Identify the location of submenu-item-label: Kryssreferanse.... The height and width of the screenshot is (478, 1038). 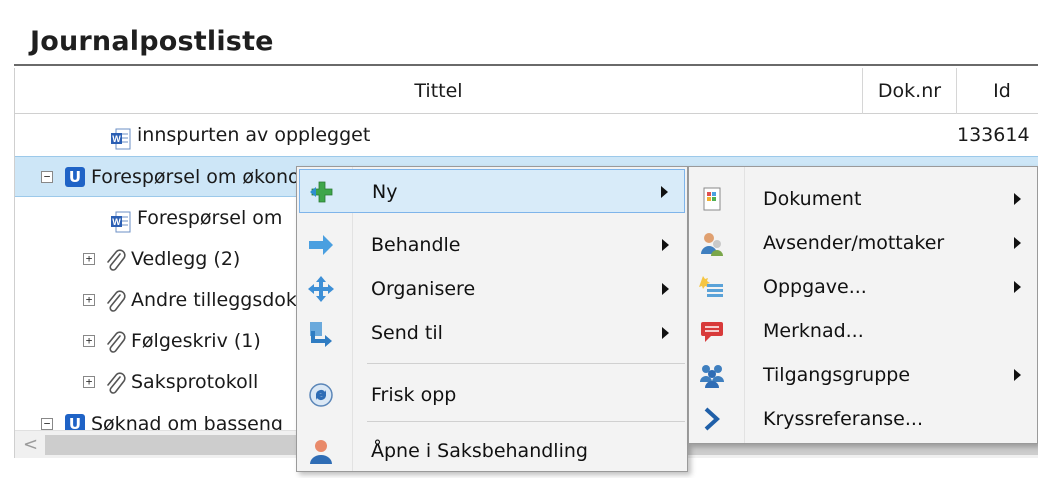
(843, 419).